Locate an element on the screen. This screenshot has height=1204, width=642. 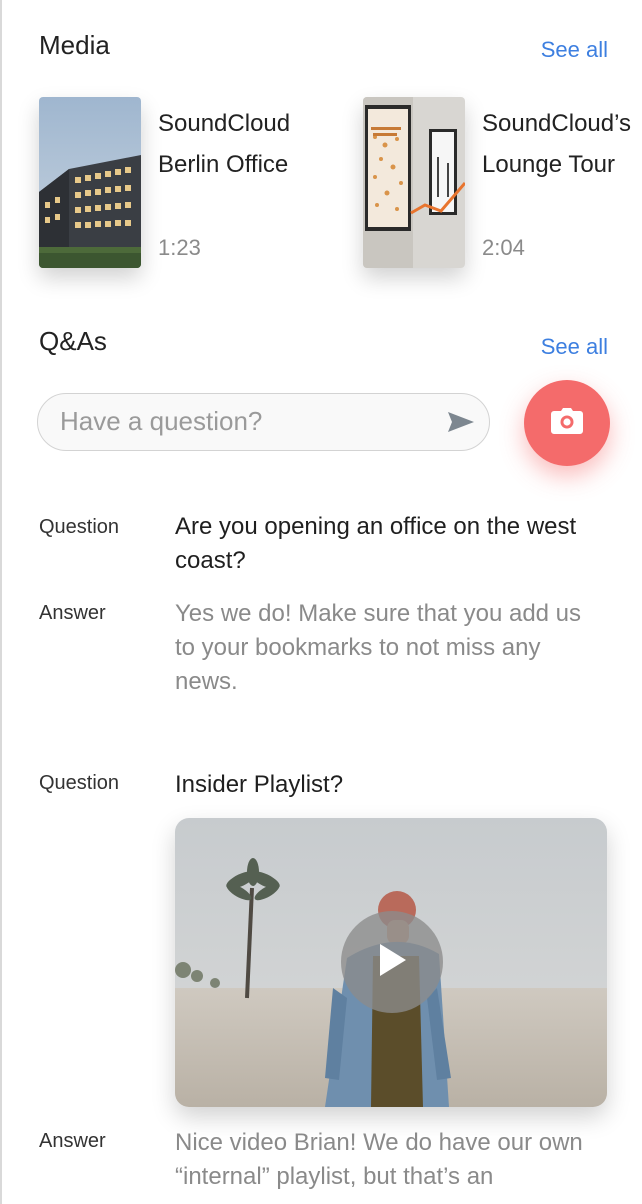
media-see-all-link: See all is located at coordinates (574, 50).